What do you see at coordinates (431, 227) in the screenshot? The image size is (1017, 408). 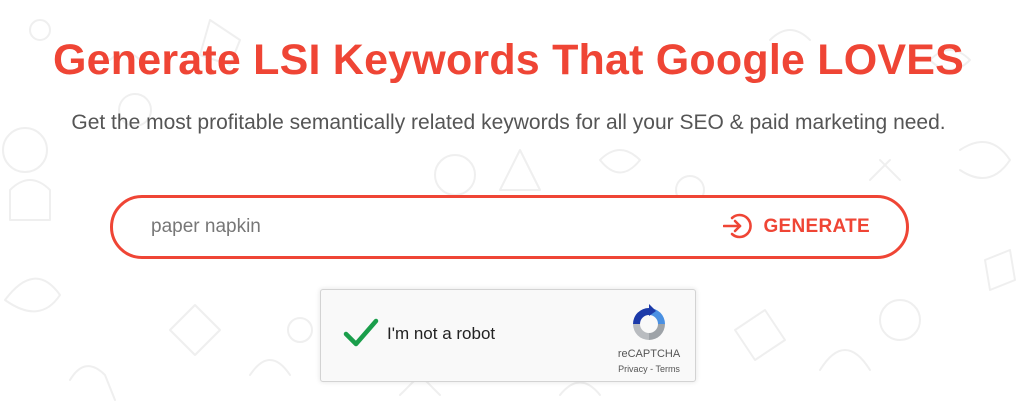 I see `keyword-input` at bounding box center [431, 227].